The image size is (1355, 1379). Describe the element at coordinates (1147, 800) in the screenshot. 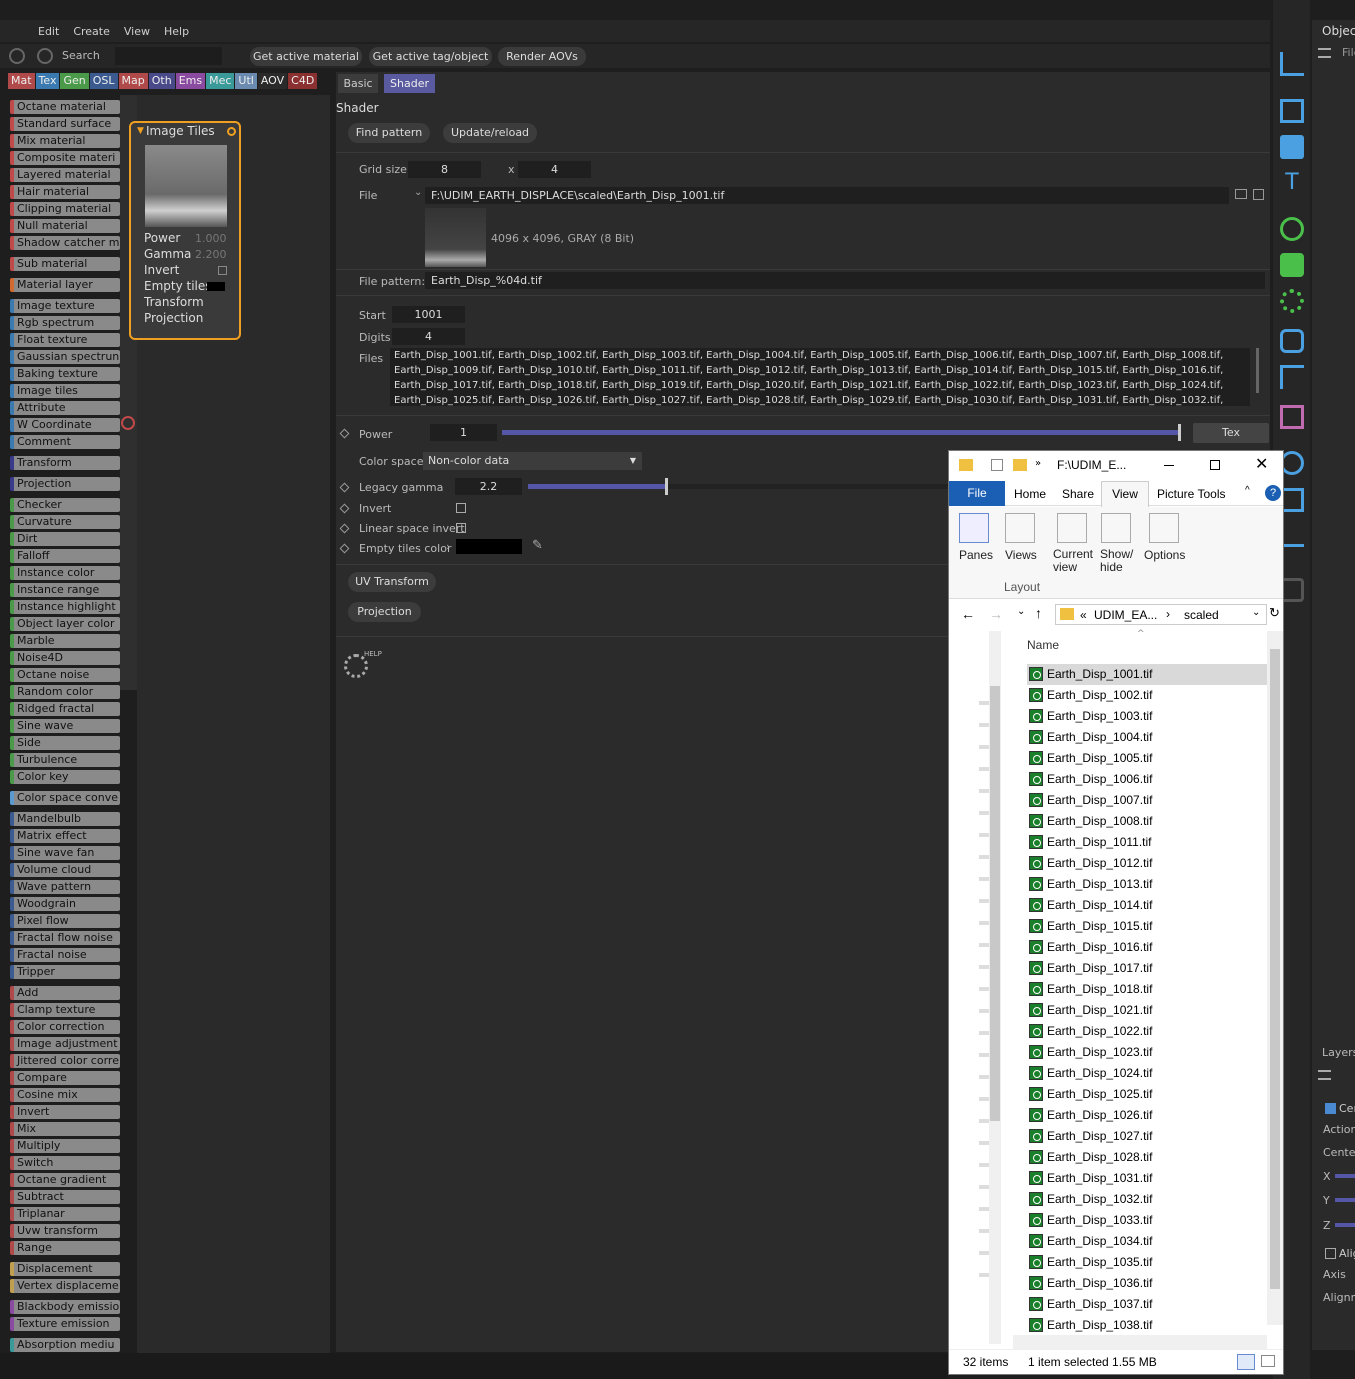

I see `file-row: Earth_Disp_1007.tif` at that location.